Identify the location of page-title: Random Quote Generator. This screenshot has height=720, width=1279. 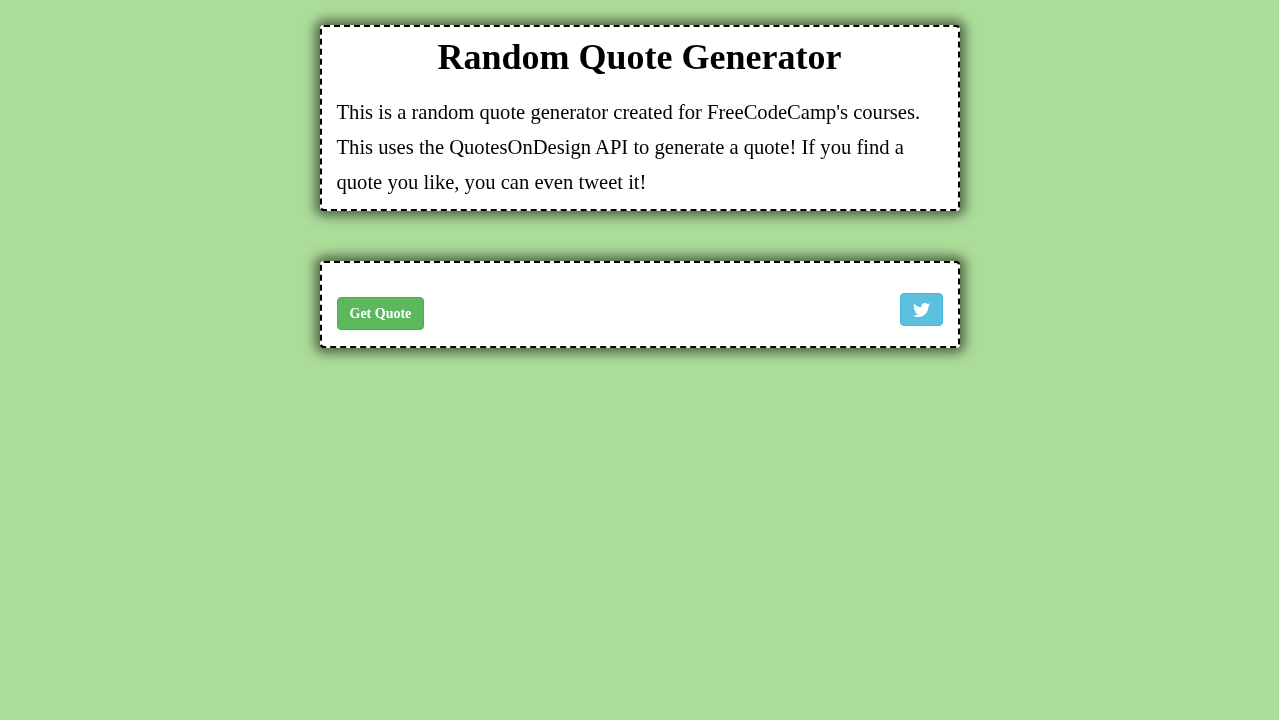
(639, 57).